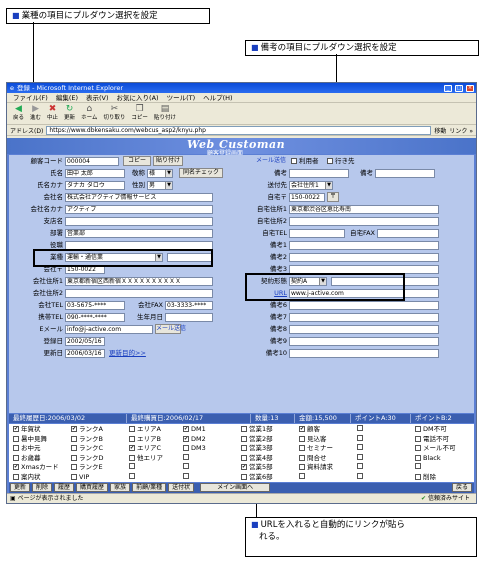 The image size is (487, 565). I want to click on menu-file: ファイル(F), so click(30, 97).